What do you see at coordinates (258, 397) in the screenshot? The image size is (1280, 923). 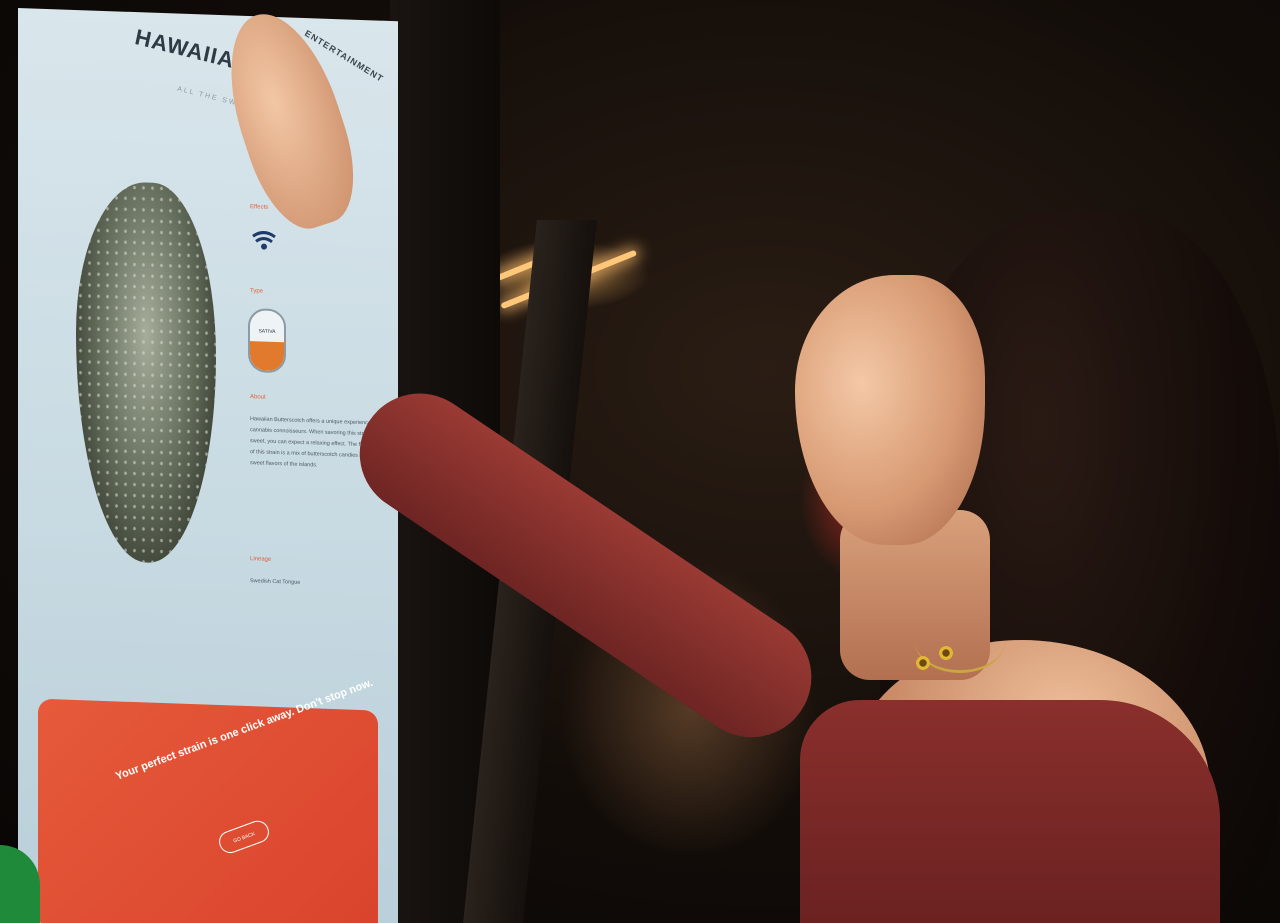 I see `about-label: About` at bounding box center [258, 397].